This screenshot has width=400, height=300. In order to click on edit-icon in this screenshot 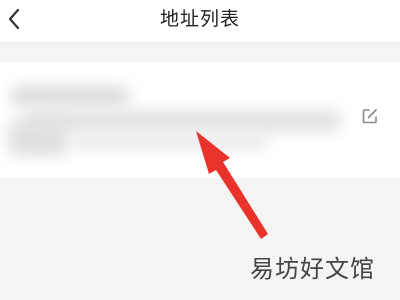, I will do `click(369, 116)`.